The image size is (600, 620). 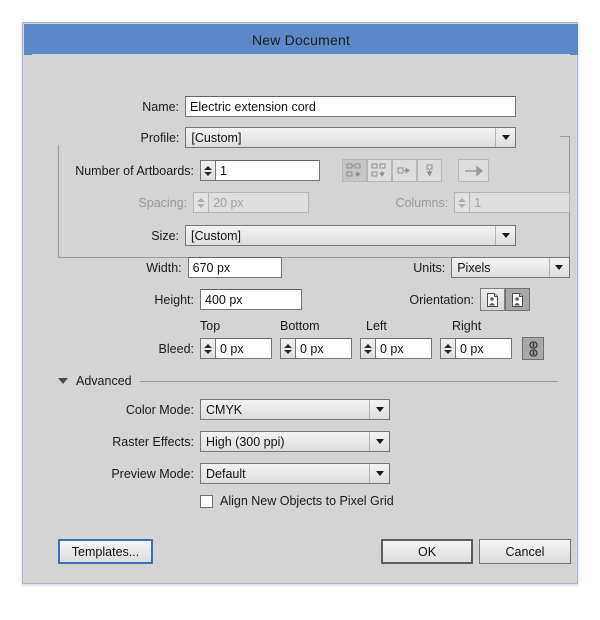 I want to click on artboard-layout-button-group, so click(x=392, y=170).